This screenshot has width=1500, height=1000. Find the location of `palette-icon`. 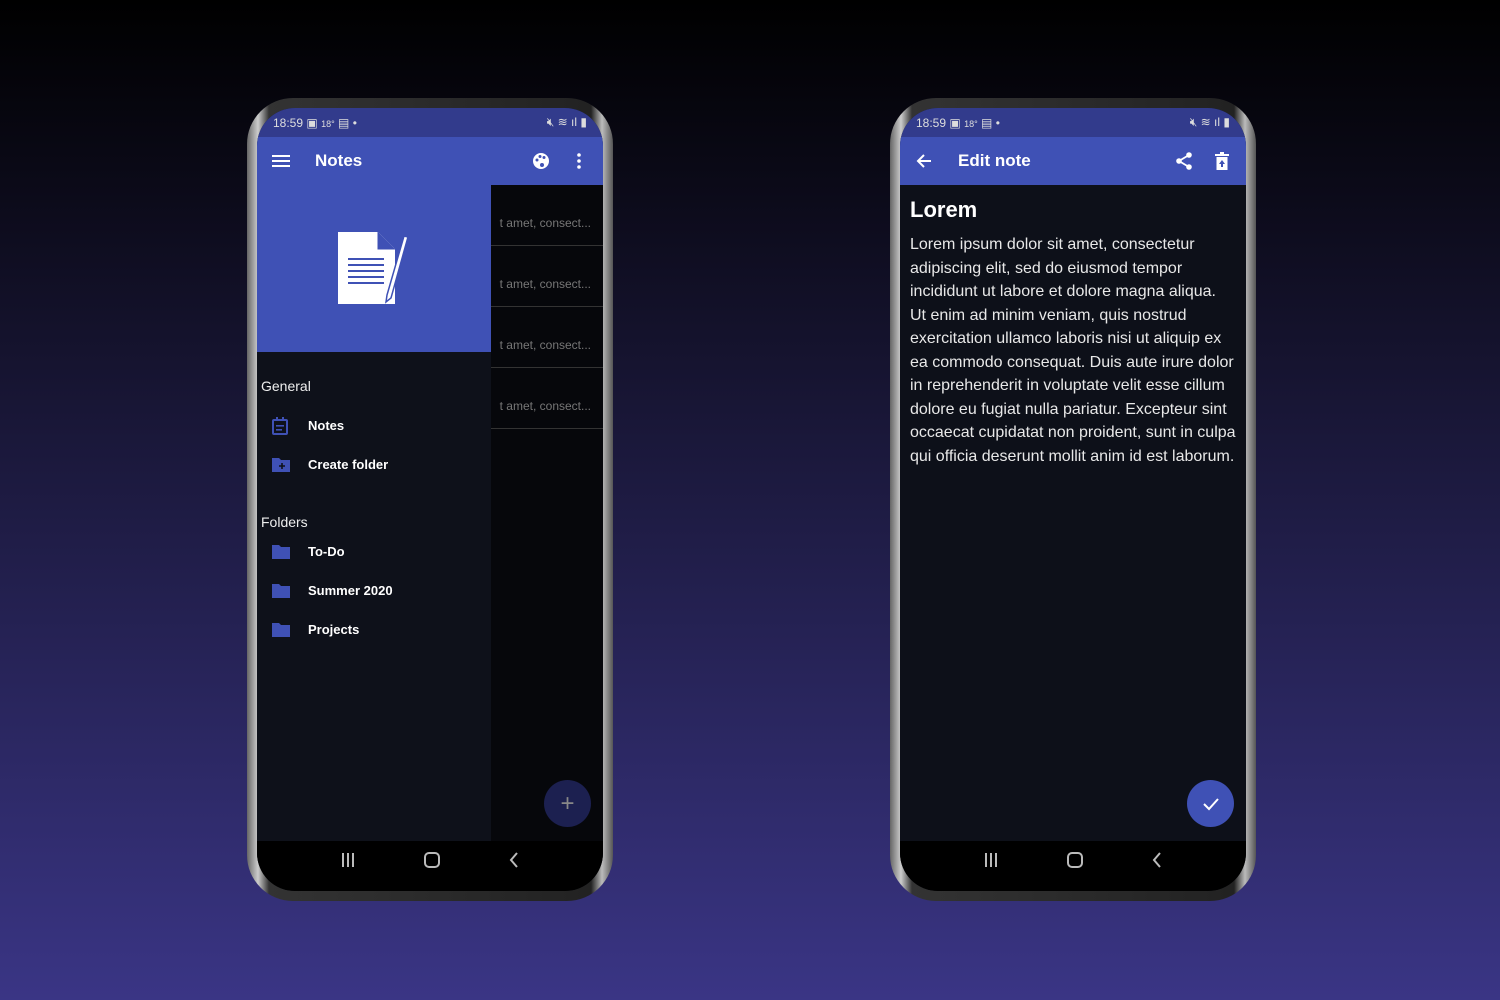

palette-icon is located at coordinates (541, 161).